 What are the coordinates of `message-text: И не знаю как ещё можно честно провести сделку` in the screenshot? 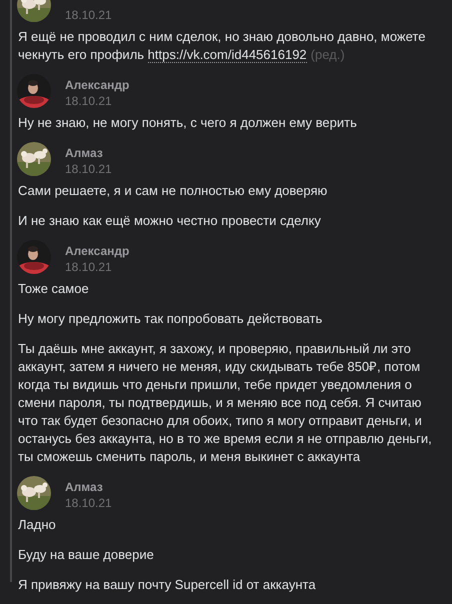 It's located at (170, 221).